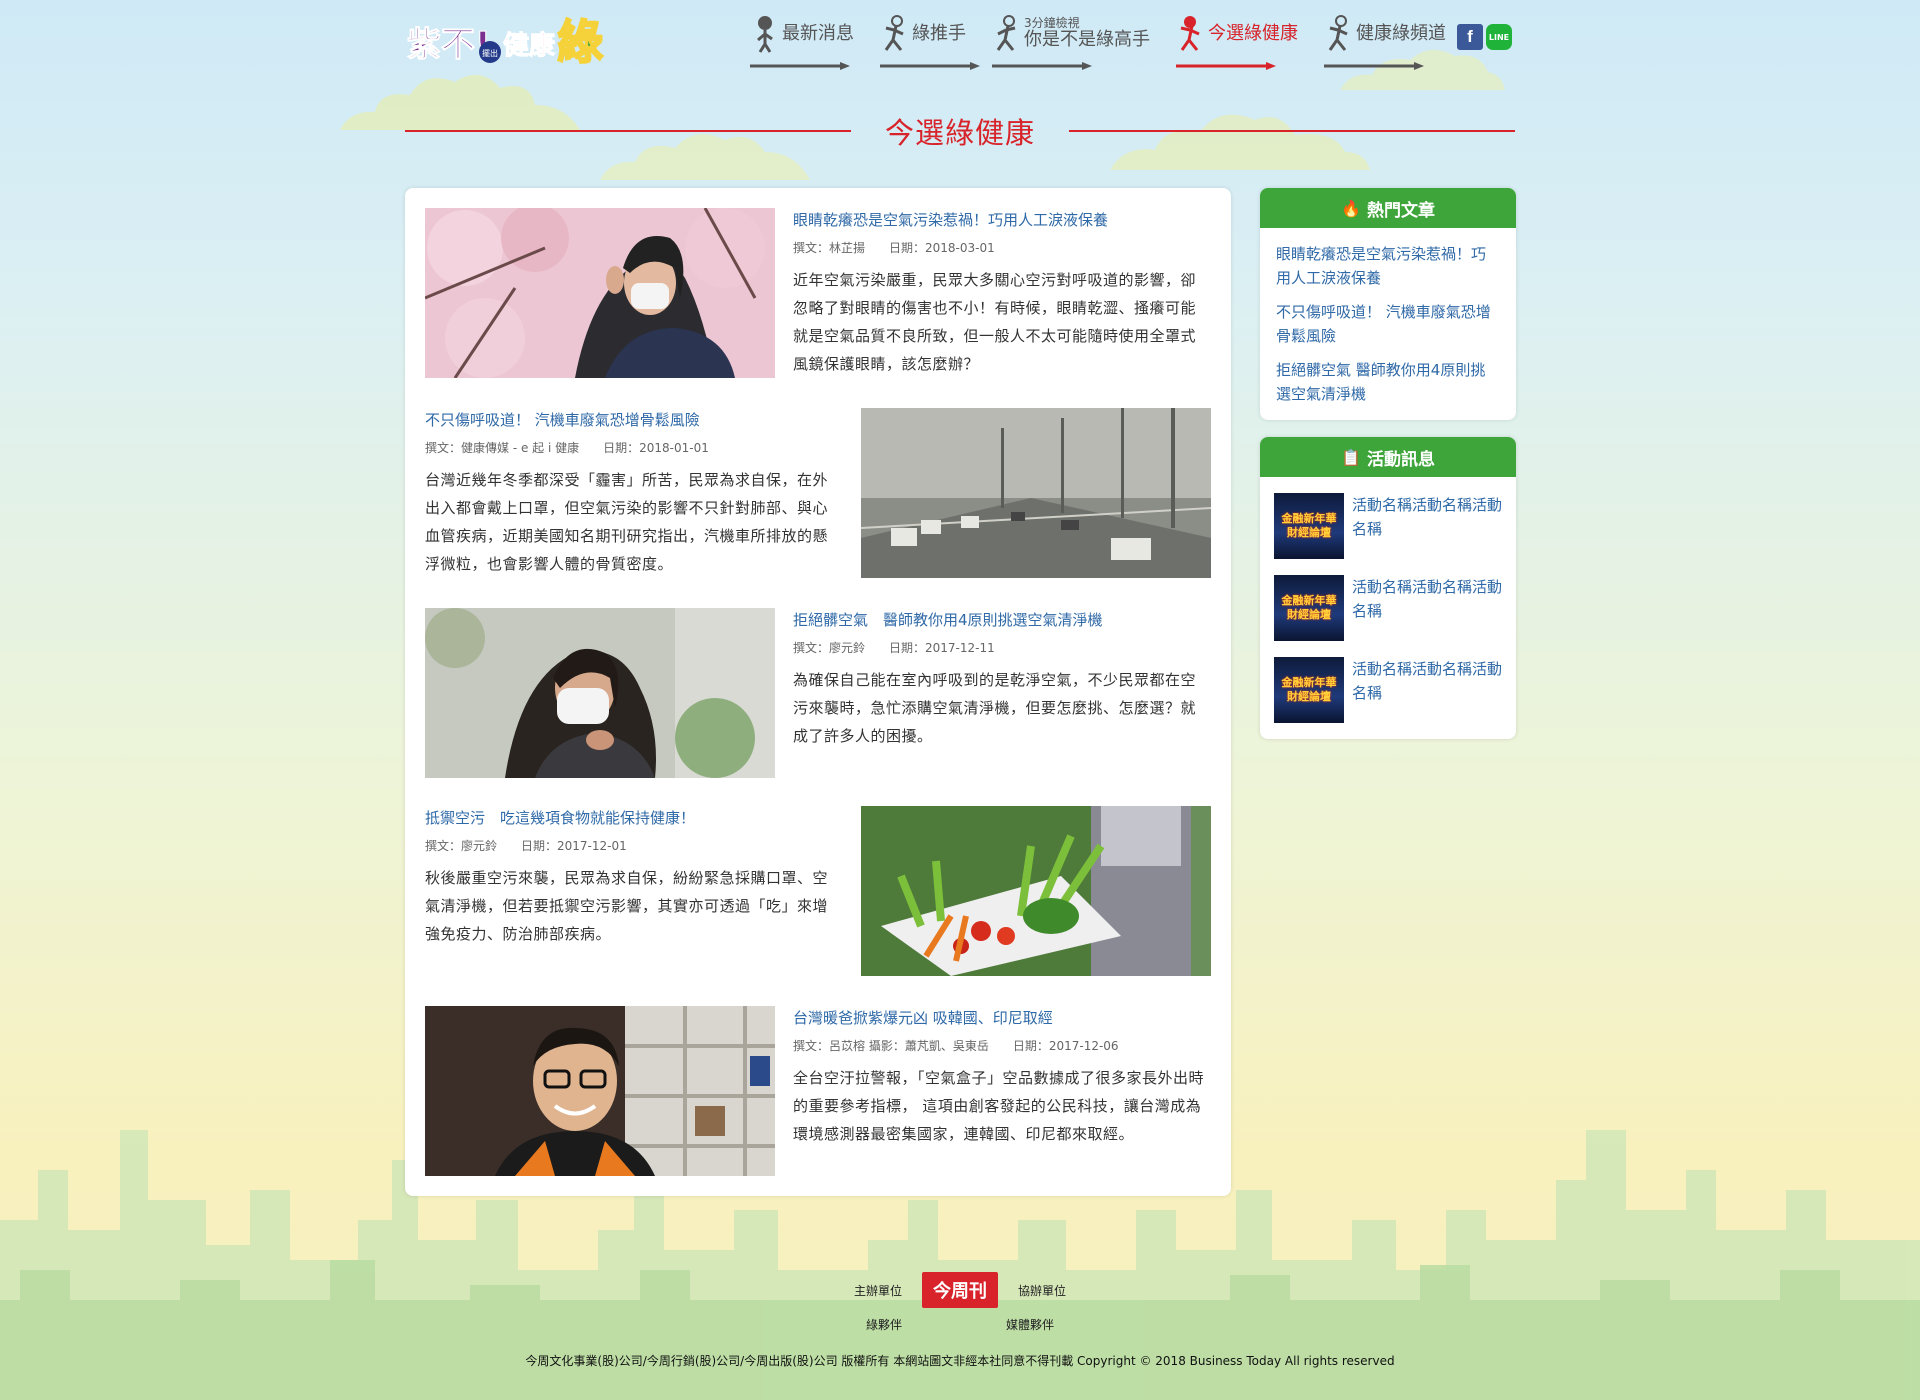 Image resolution: width=1920 pixels, height=1400 pixels. I want to click on article-meta: 撰文：林芷揚 日期：2018-03-01, so click(894, 248).